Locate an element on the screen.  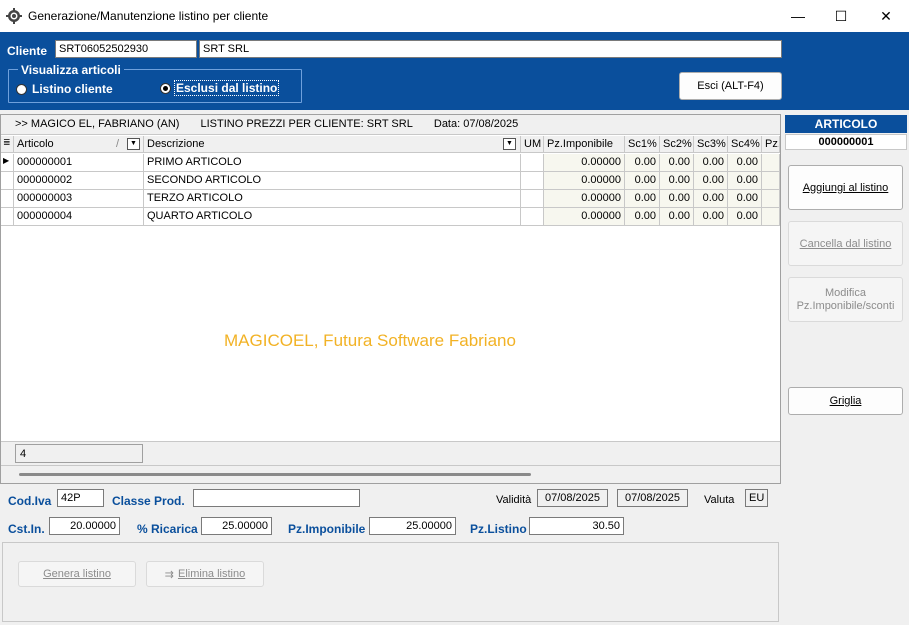
pz-imponibile-field: 25.00000 is located at coordinates (412, 526).